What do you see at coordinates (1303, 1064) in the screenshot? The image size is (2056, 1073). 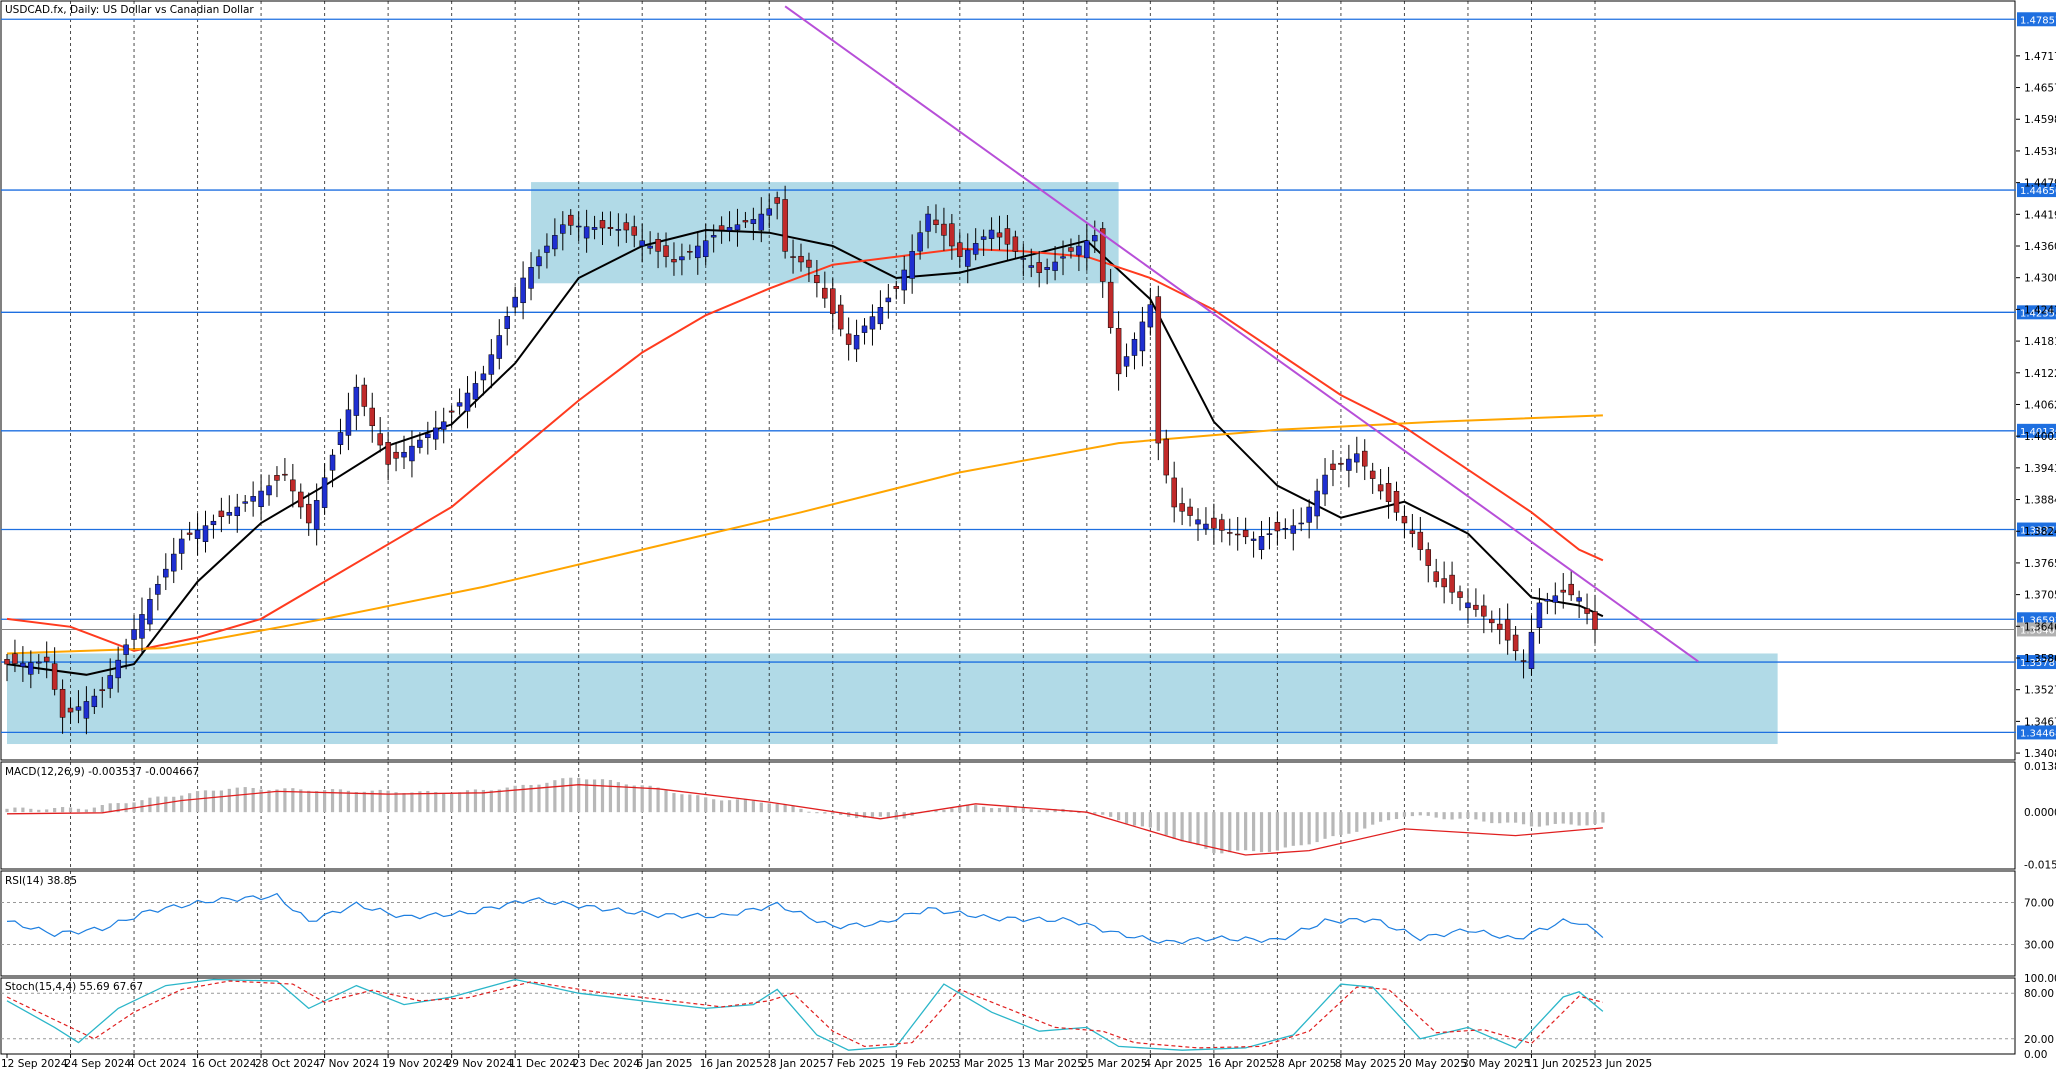 I see `x-tick-label: 28 Apr 2025` at bounding box center [1303, 1064].